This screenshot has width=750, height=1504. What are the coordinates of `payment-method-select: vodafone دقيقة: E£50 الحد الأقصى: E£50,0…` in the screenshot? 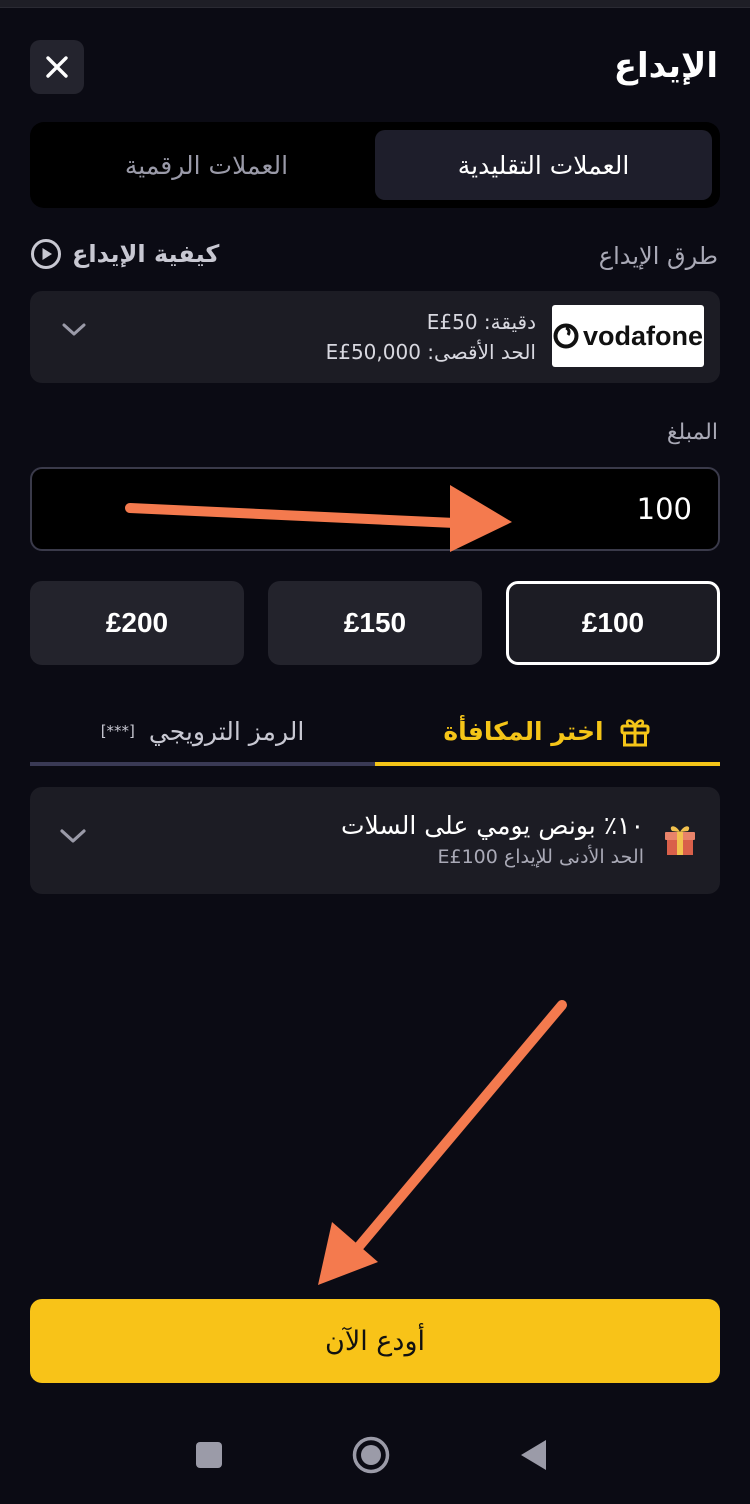 It's located at (375, 337).